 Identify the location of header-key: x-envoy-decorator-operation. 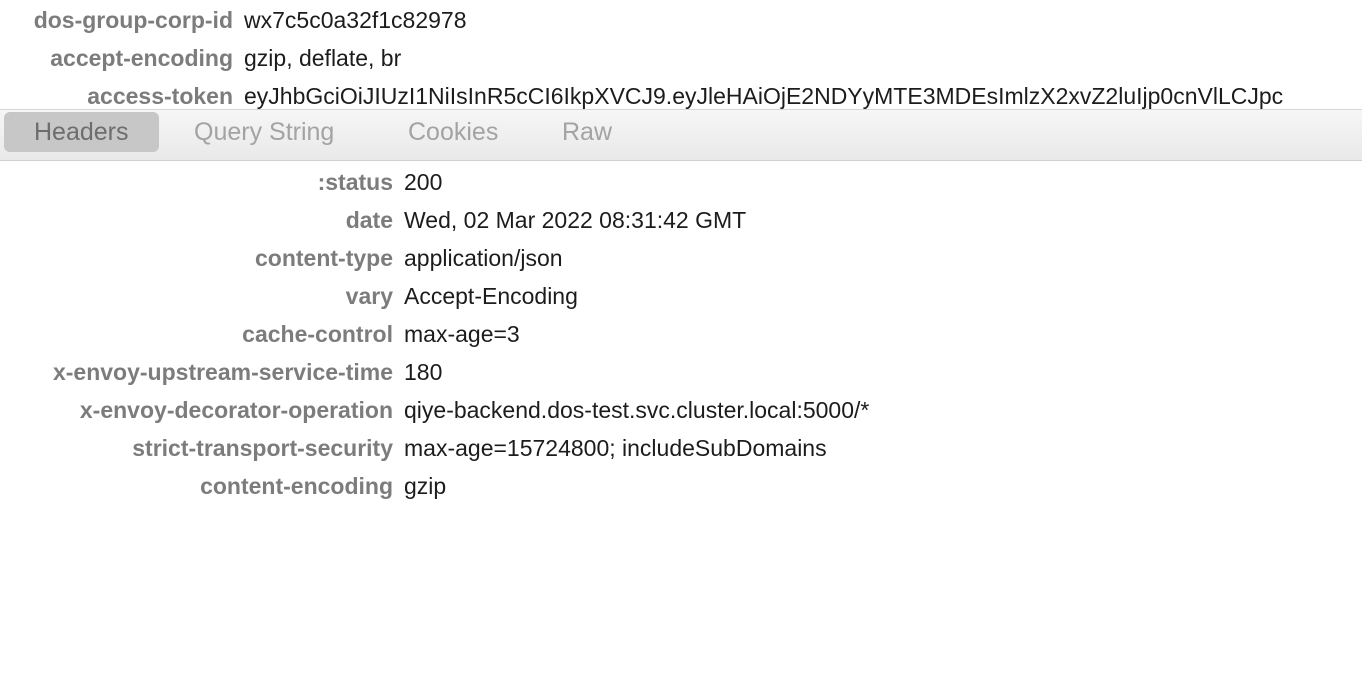
(236, 410).